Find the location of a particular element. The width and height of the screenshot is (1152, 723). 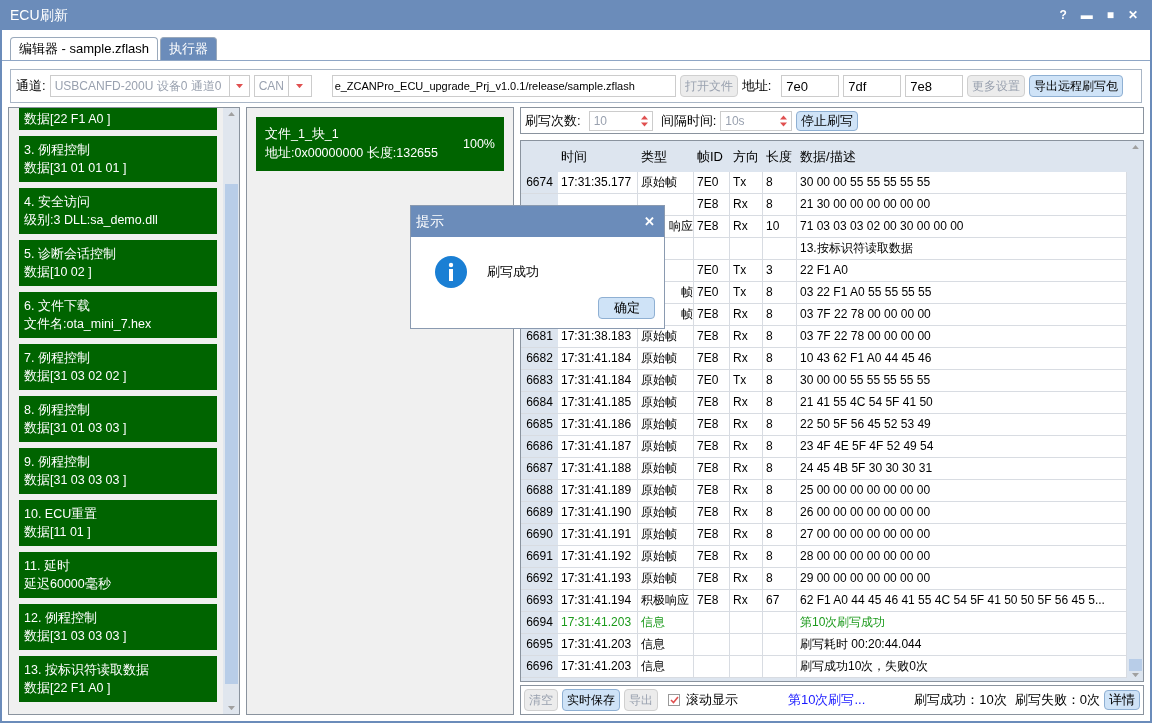

column-header: 数据/描述 is located at coordinates (962, 156).